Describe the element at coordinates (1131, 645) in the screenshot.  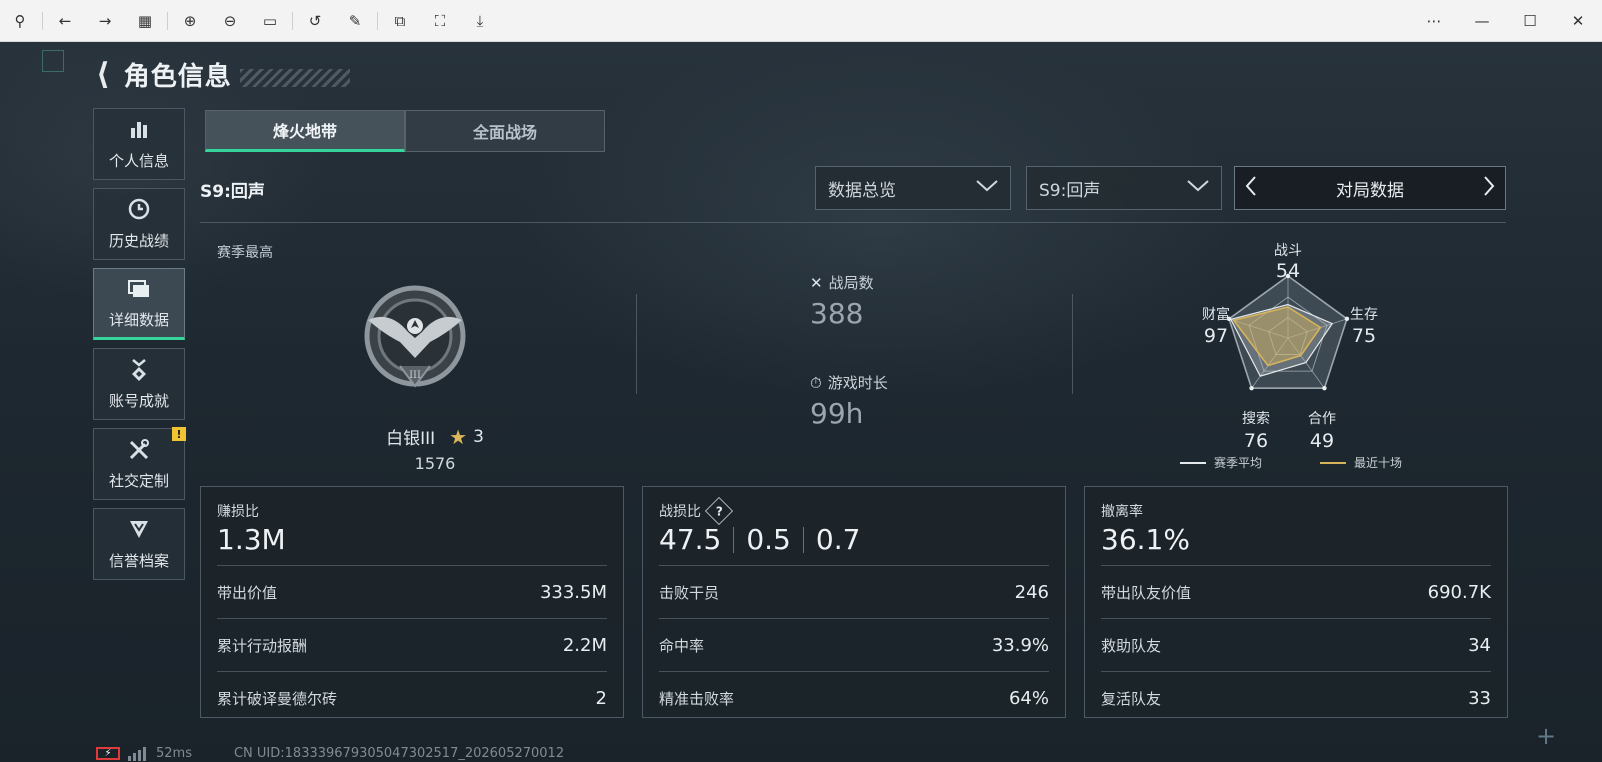
I see `row-label: 救助队友` at that location.